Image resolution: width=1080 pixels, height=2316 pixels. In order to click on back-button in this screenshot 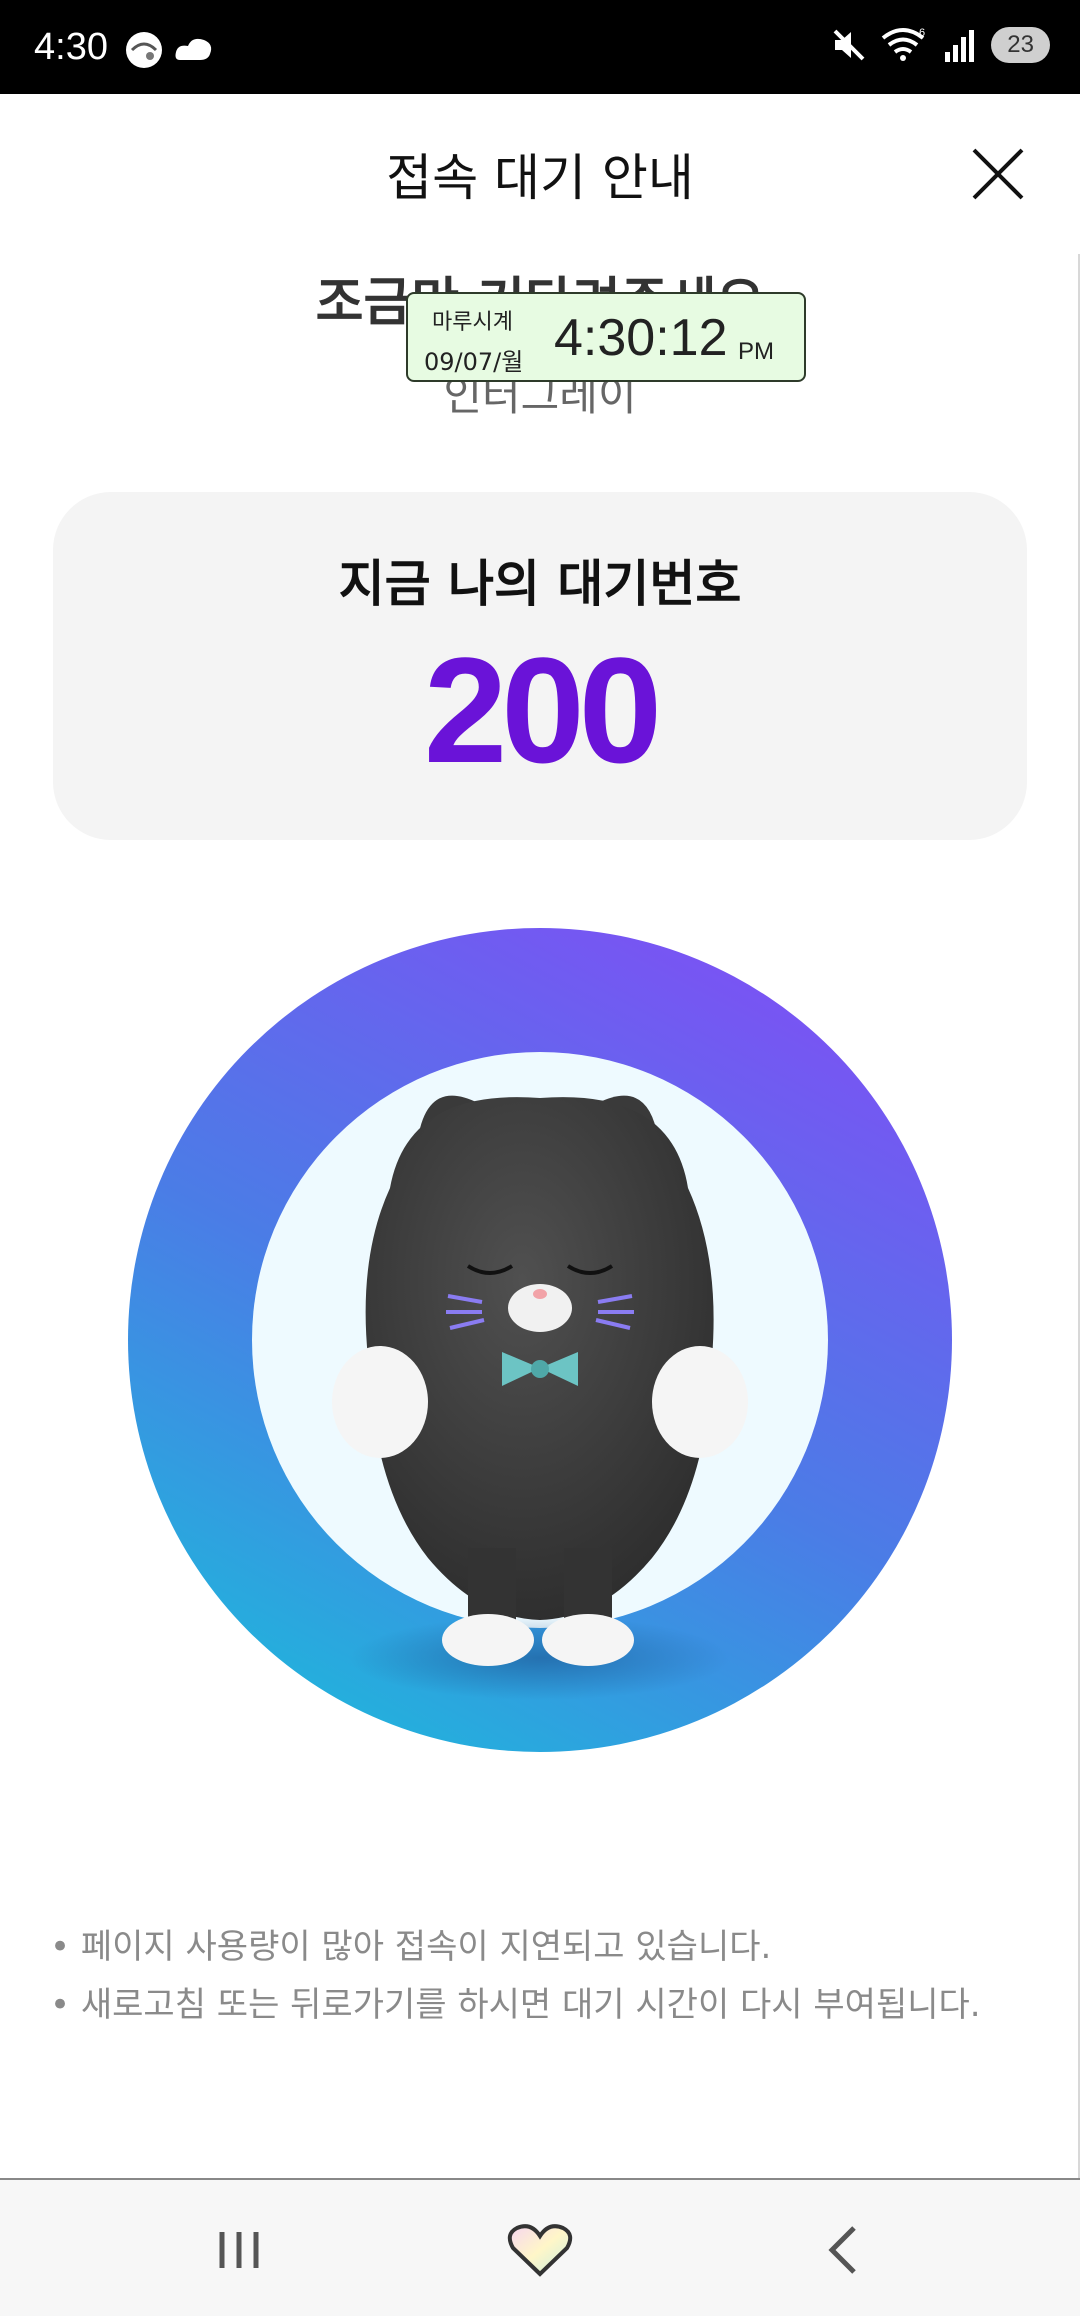, I will do `click(845, 2250)`.